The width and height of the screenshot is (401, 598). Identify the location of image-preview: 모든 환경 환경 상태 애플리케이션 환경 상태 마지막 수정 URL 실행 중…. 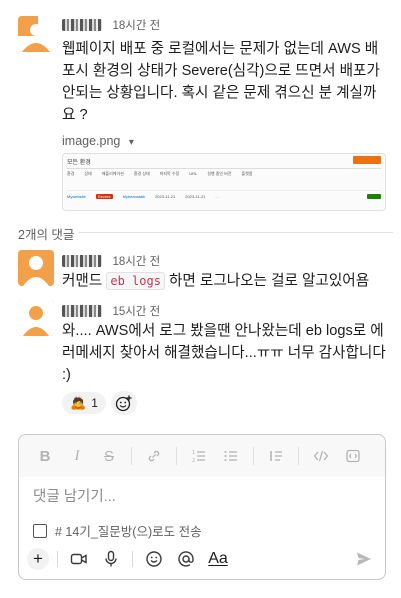
(224, 182).